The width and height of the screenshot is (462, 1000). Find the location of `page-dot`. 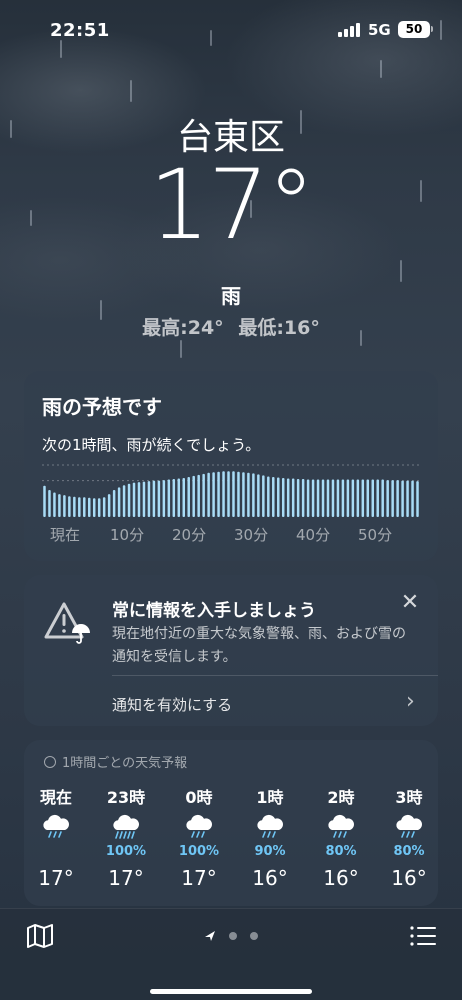

page-dot is located at coordinates (254, 936).